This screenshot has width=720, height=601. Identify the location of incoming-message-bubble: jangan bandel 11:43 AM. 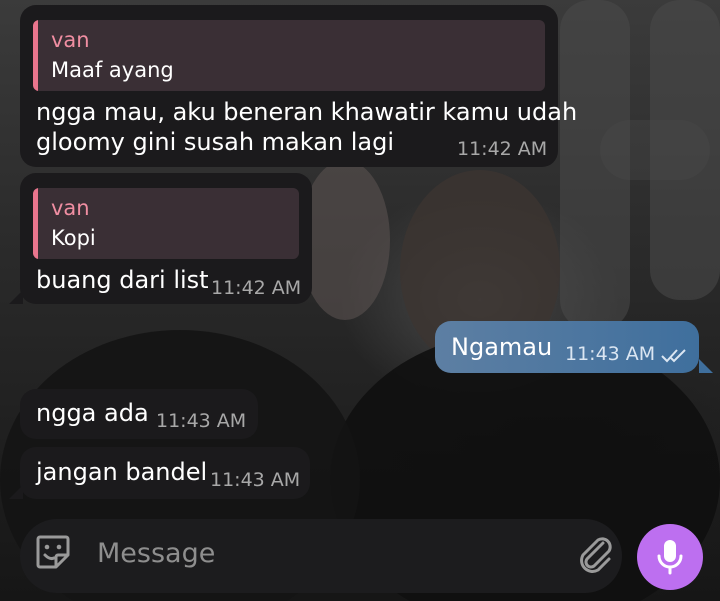
(165, 473).